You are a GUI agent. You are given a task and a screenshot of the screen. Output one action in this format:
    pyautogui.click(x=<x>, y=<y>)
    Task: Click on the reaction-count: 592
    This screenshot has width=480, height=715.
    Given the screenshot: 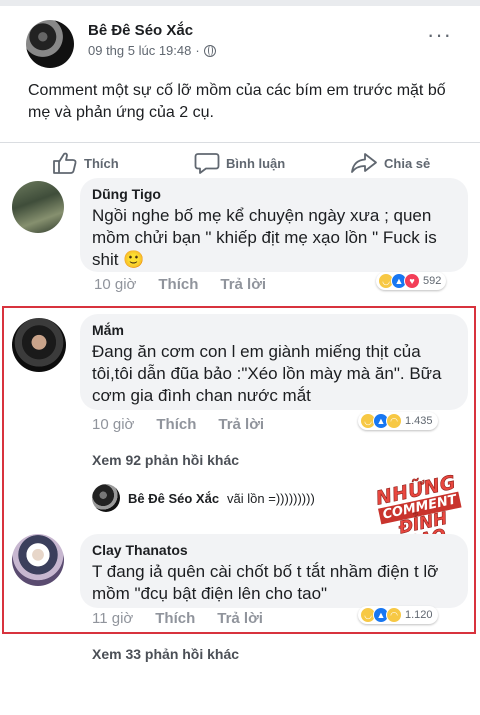 What is the action you would take?
    pyautogui.click(x=432, y=281)
    